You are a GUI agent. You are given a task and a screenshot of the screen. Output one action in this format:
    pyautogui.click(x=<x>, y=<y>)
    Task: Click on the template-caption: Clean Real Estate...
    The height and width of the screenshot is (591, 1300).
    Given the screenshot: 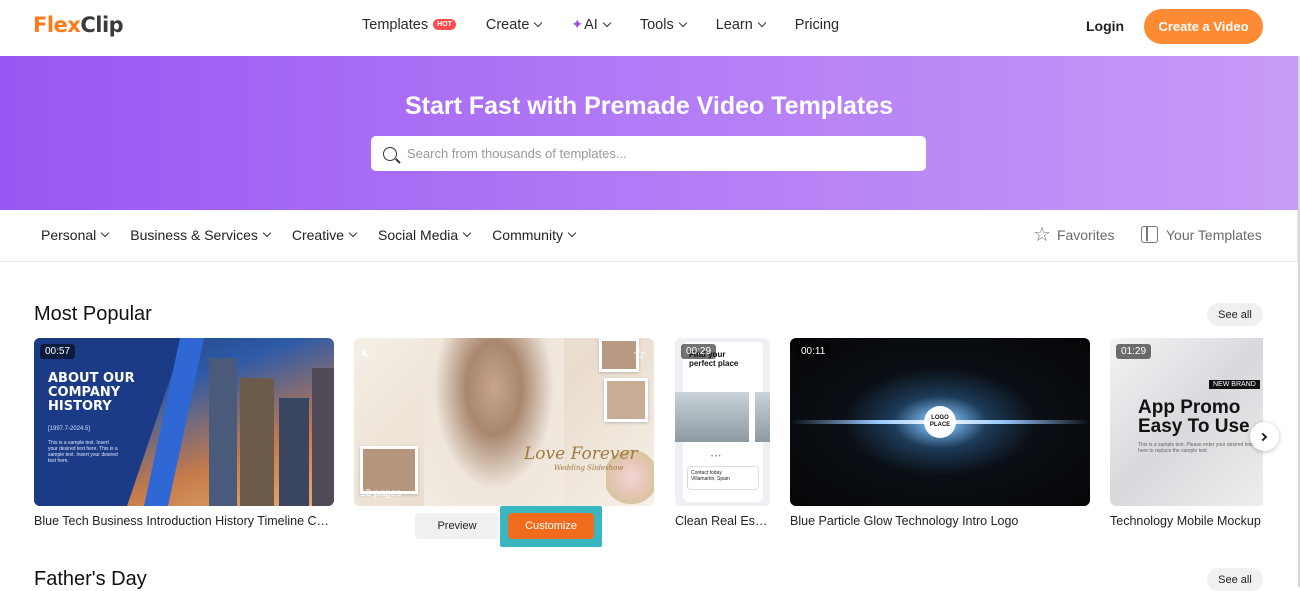 What is the action you would take?
    pyautogui.click(x=722, y=521)
    